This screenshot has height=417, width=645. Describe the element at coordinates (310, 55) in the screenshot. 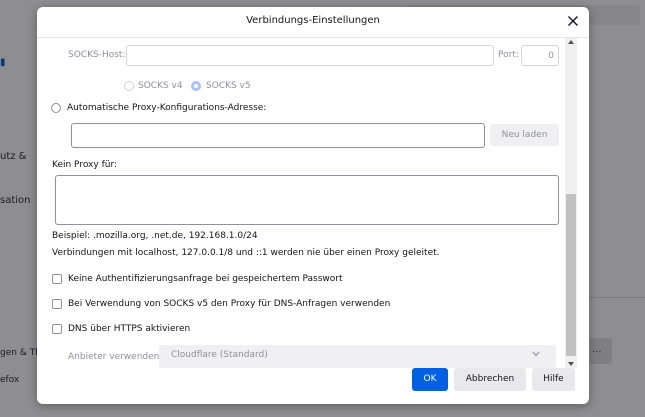

I see `socks-host-input` at that location.